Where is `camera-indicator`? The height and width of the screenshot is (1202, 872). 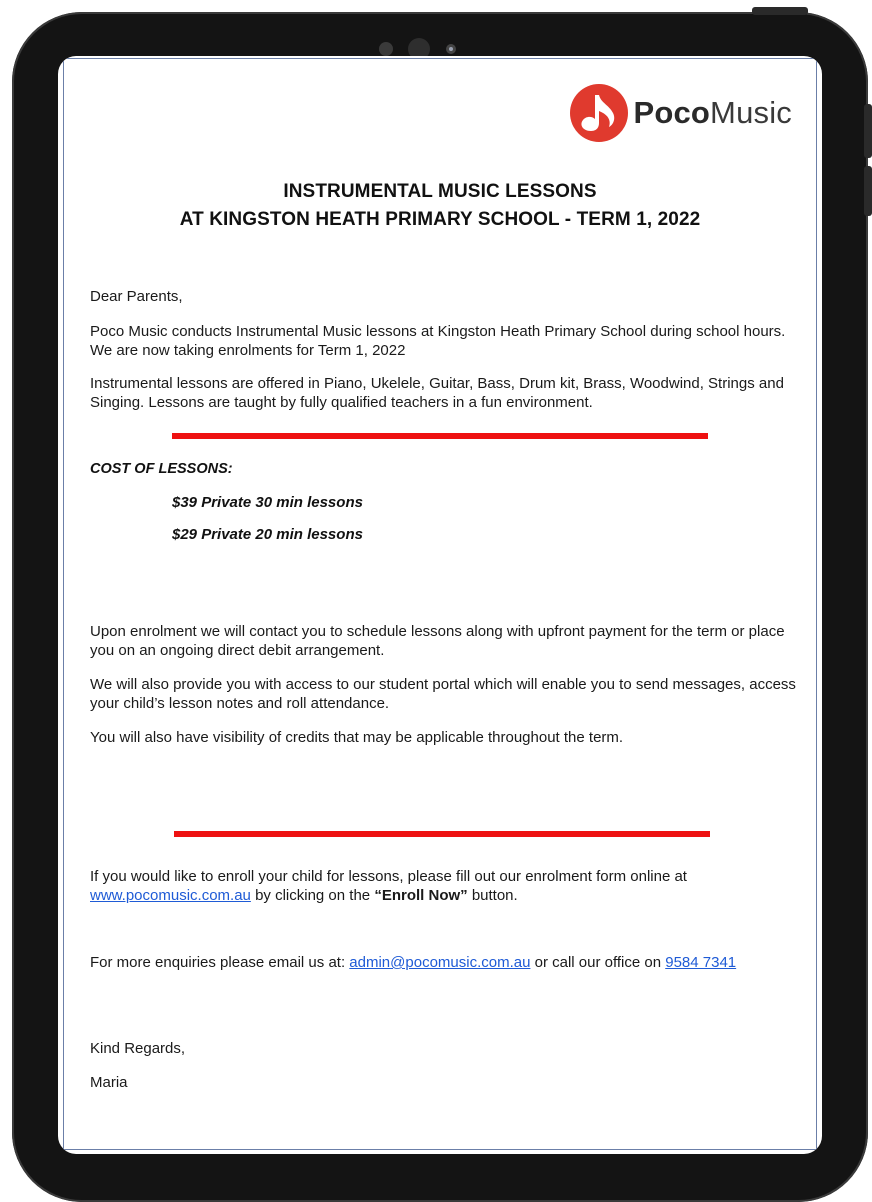
camera-indicator is located at coordinates (451, 49).